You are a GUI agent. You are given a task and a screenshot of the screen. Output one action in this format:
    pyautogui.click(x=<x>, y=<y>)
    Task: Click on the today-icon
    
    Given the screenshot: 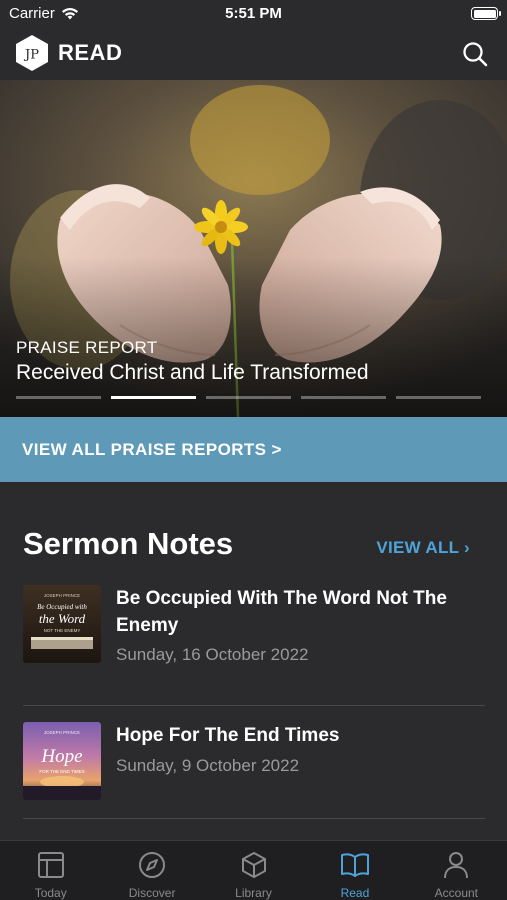 What is the action you would take?
    pyautogui.click(x=50, y=865)
    